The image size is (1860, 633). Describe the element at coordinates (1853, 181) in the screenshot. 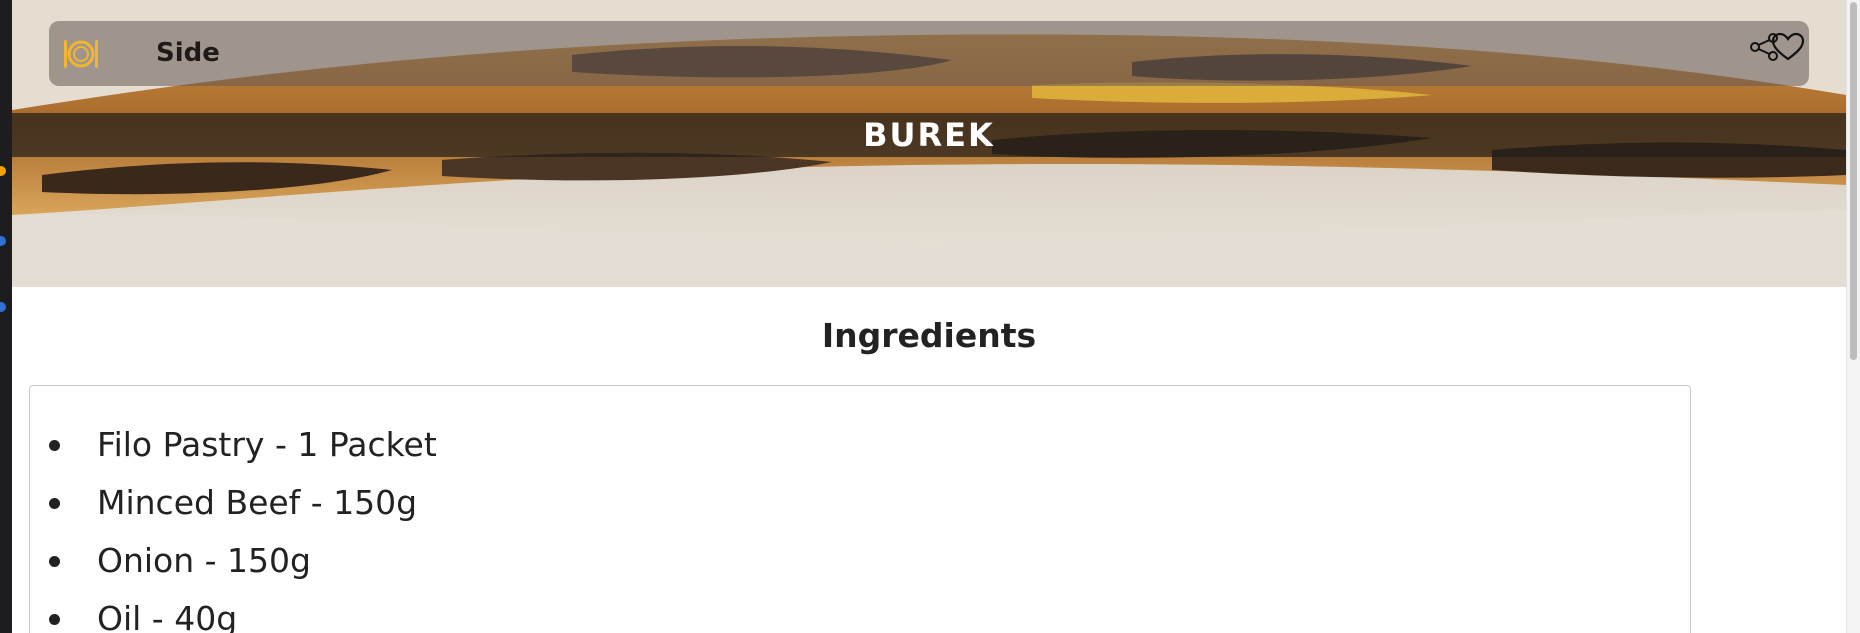

I see `scrollbar-thumb` at that location.